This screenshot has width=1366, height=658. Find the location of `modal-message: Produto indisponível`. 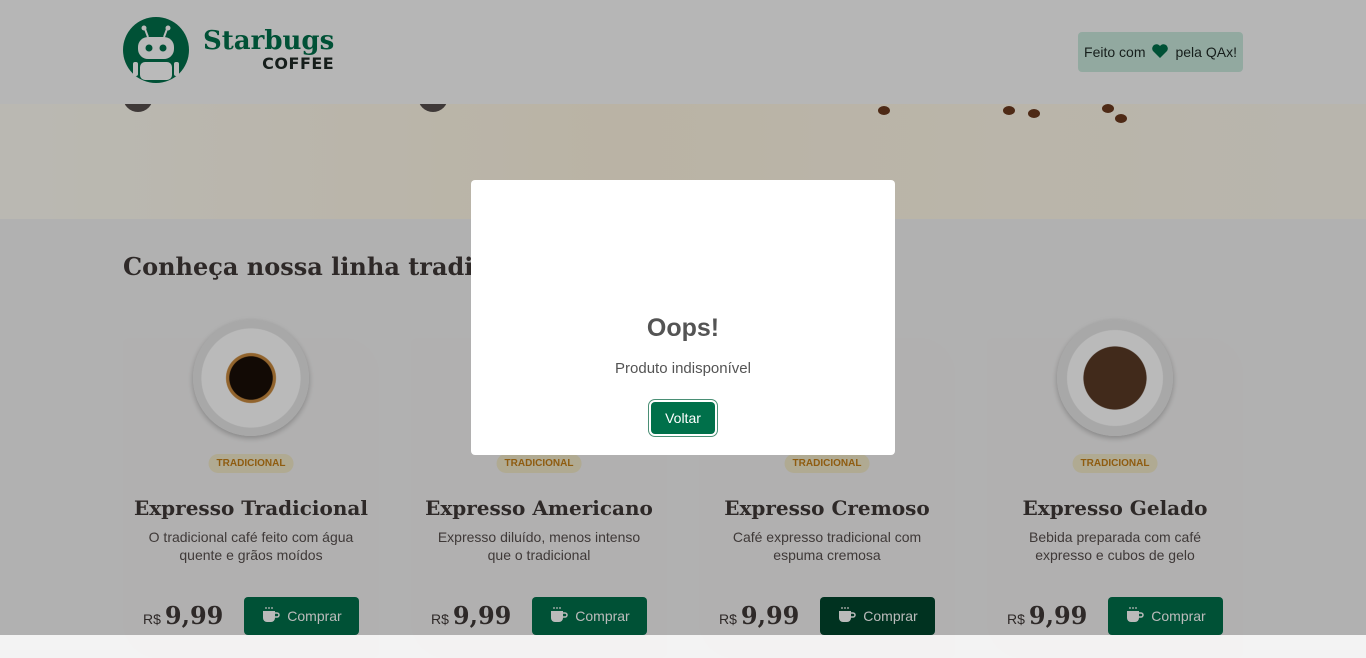

modal-message: Produto indisponível is located at coordinates (683, 368).